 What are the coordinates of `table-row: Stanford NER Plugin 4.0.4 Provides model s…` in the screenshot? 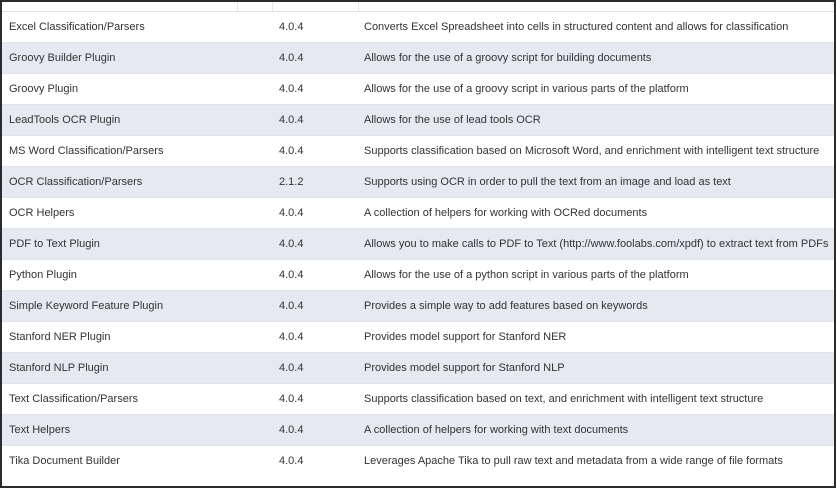 It's located at (418, 337).